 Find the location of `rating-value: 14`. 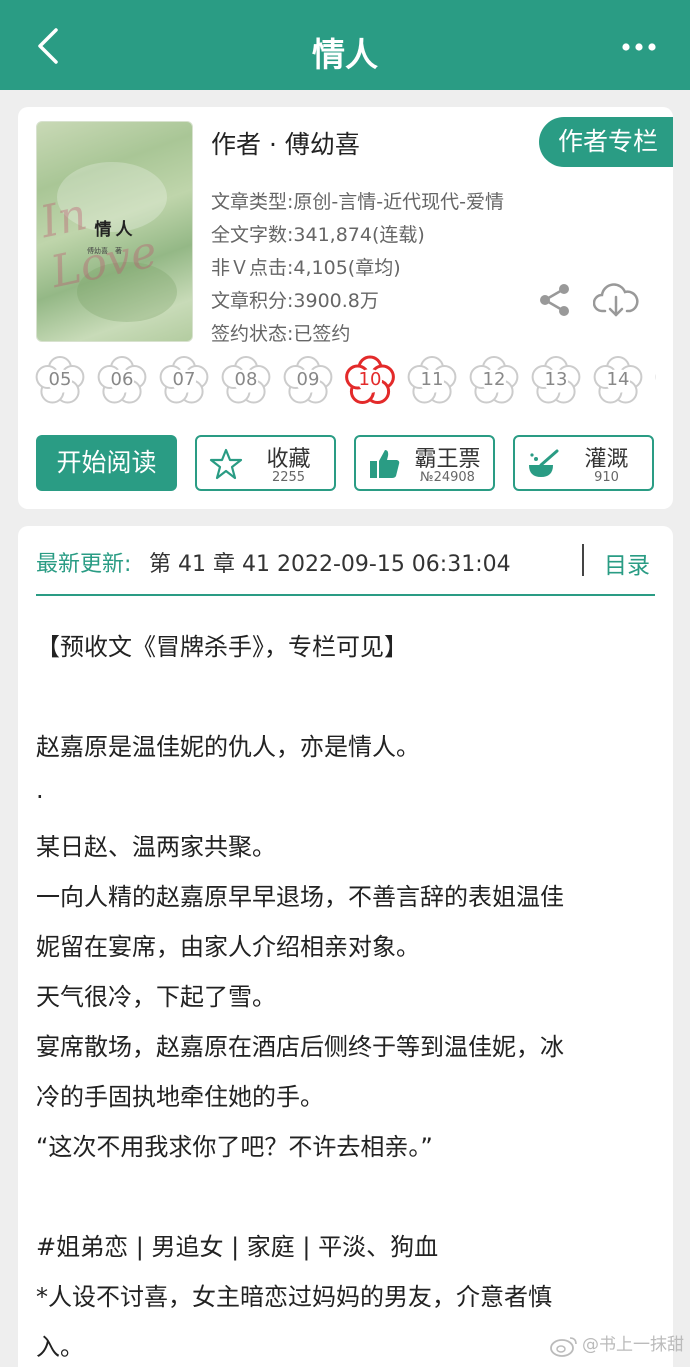

rating-value: 14 is located at coordinates (618, 379).